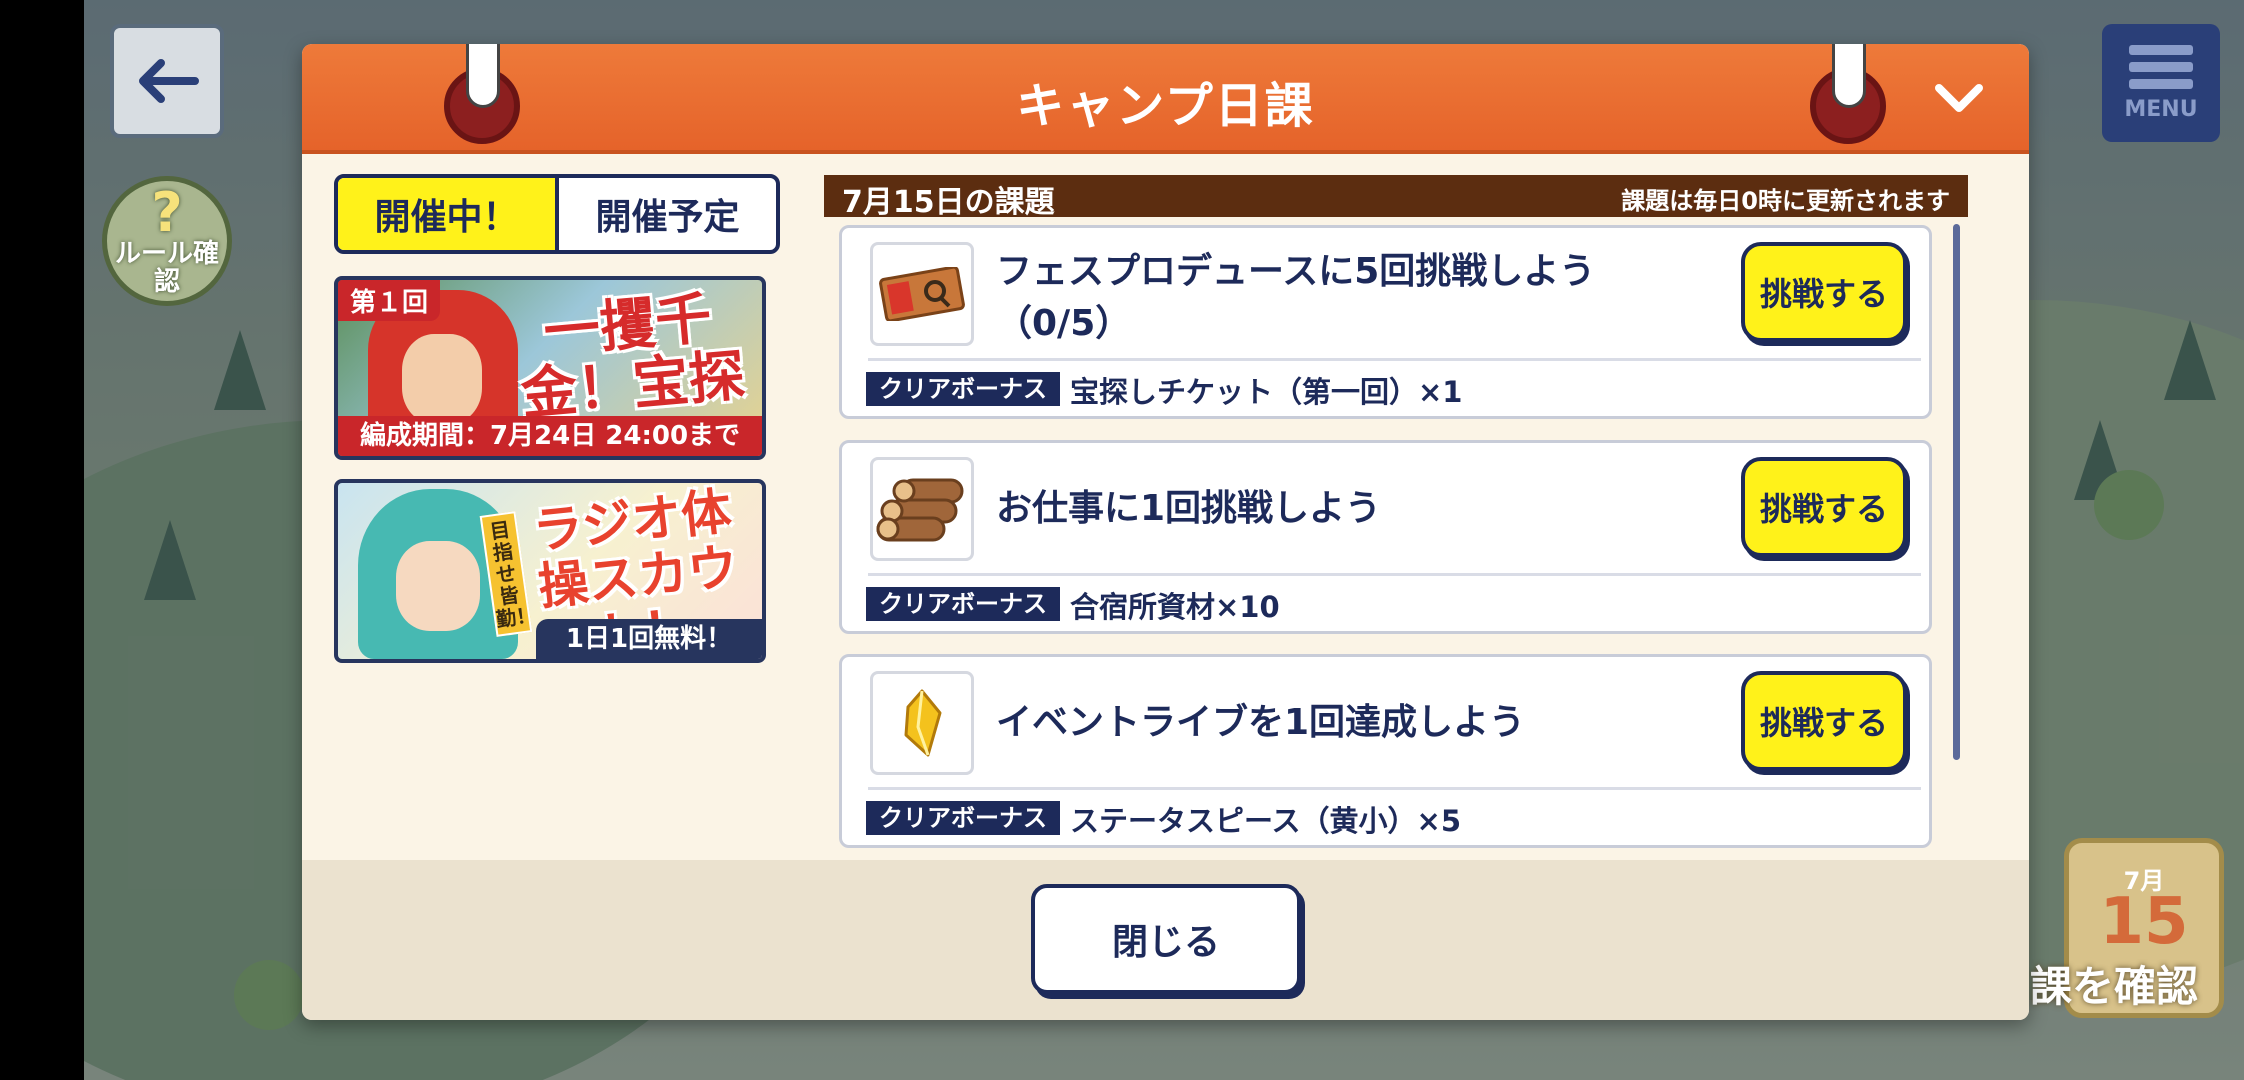 This screenshot has height=1080, width=2244. Describe the element at coordinates (167, 212) in the screenshot. I see `question-icon: ?` at that location.